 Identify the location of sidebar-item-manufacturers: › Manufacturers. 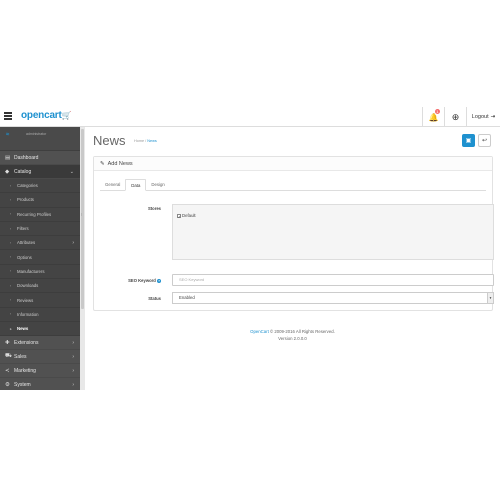
(40, 272).